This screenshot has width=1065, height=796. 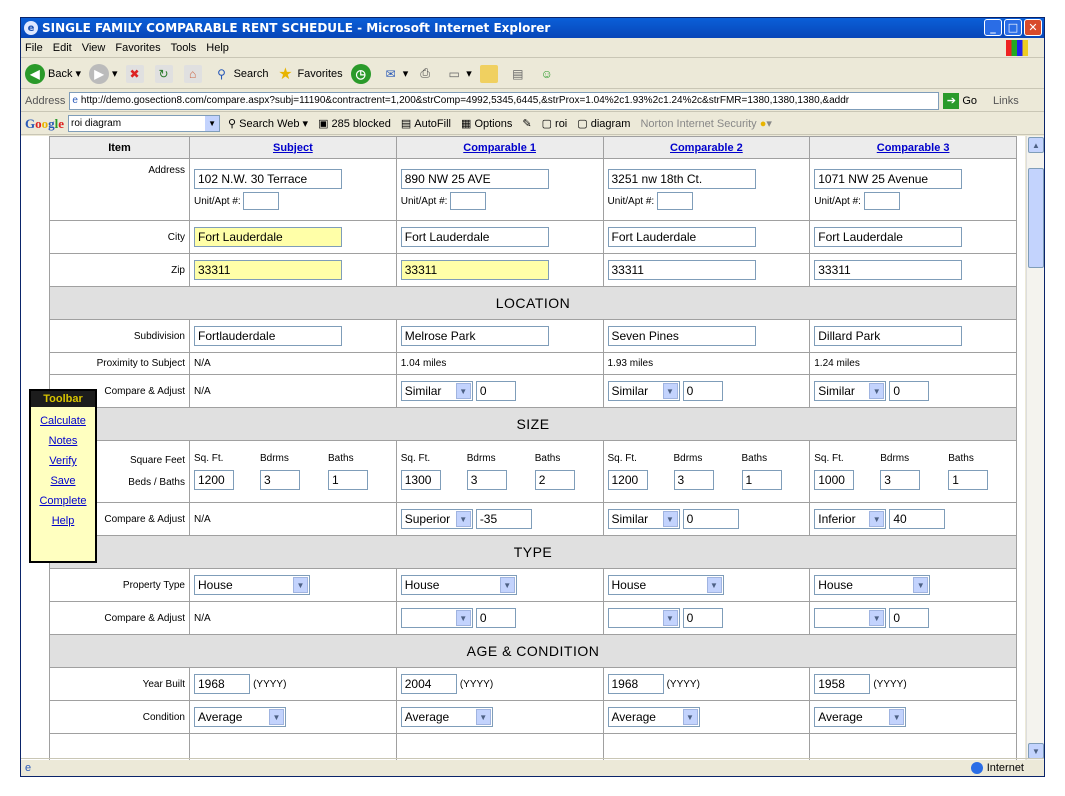 I want to click on menu-file: File, so click(x=34, y=48).